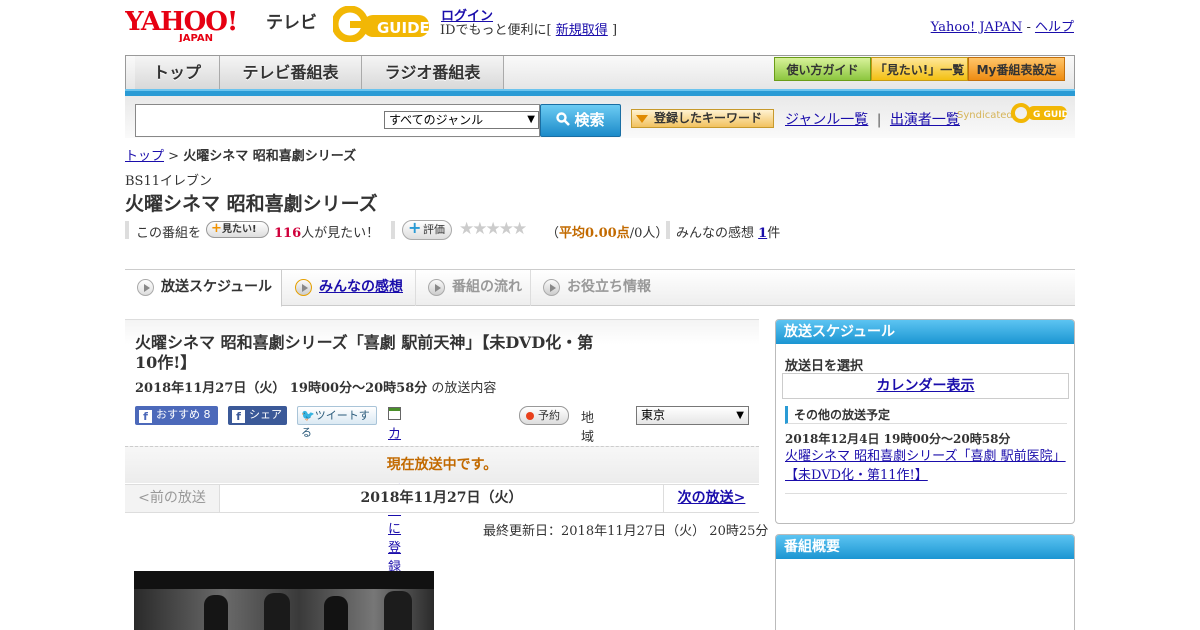  I want to click on help-link: ヘルプ, so click(1054, 27).